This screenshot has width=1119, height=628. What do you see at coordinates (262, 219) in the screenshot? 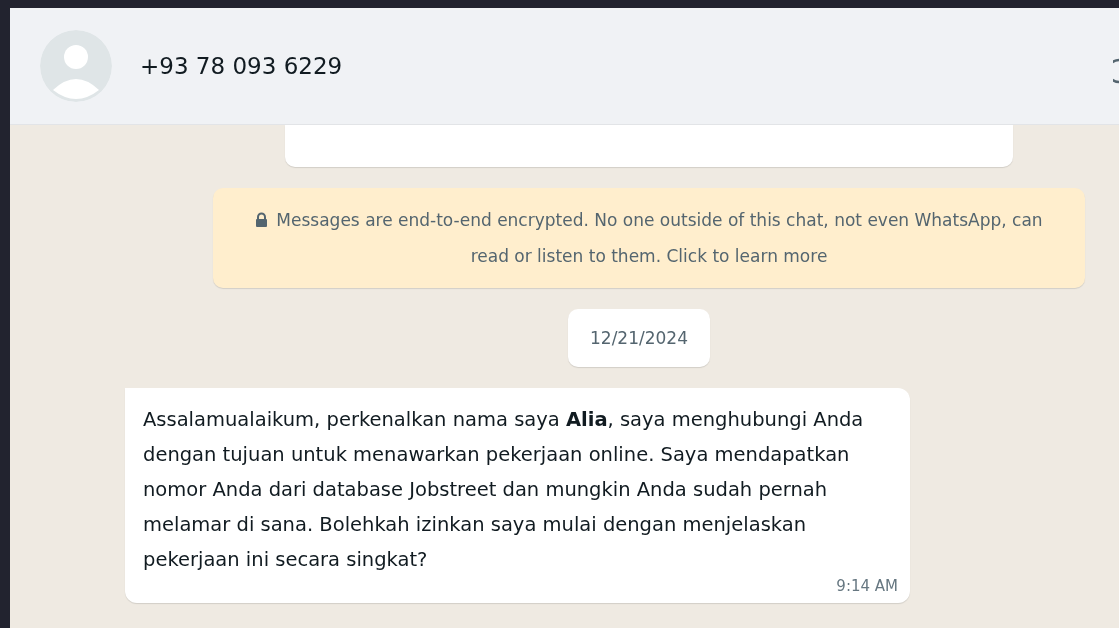
I see `lock-icon` at bounding box center [262, 219].